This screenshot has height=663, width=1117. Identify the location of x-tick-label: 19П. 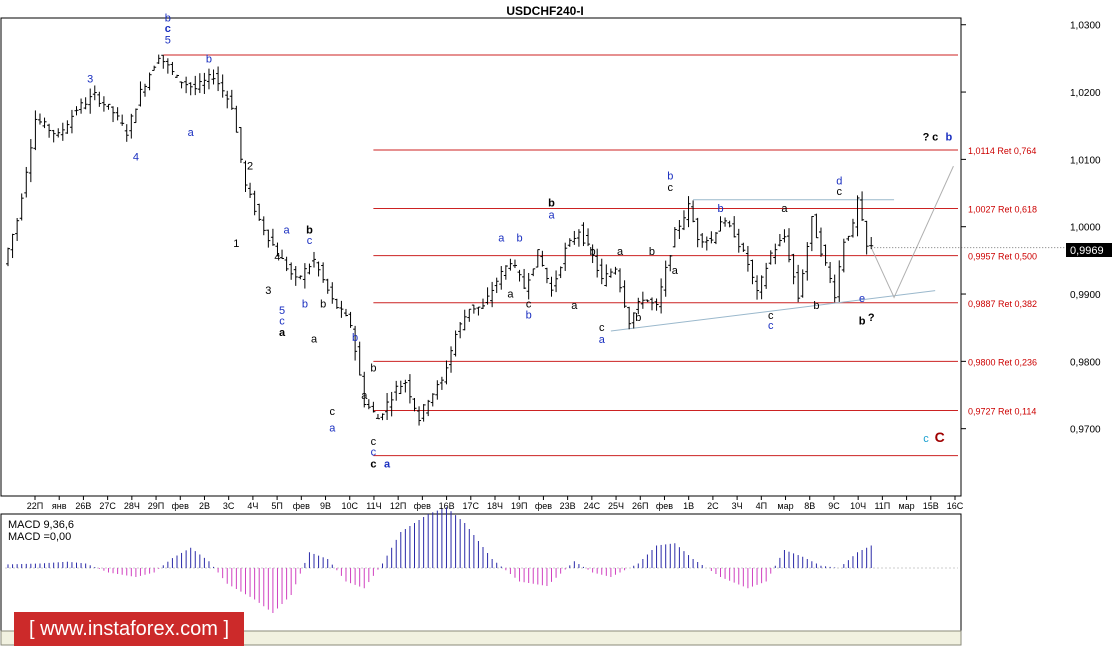
(519, 506).